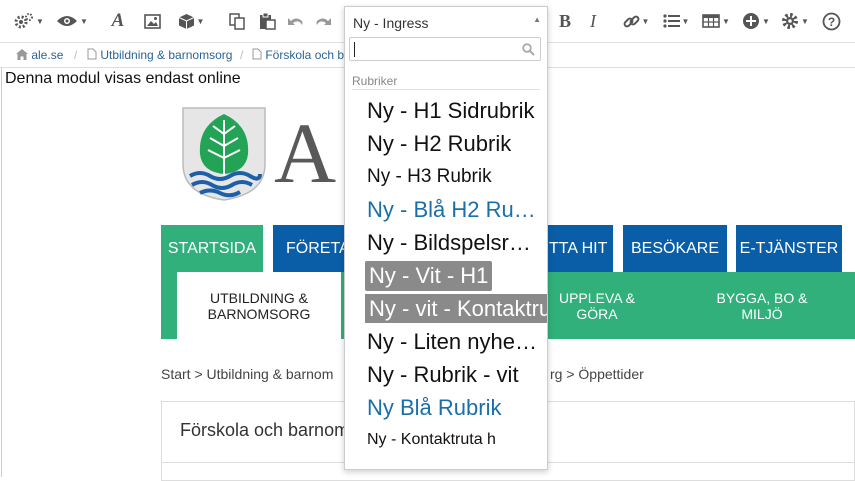 The width and height of the screenshot is (855, 481). What do you see at coordinates (565, 21) in the screenshot?
I see `bold-button: B` at bounding box center [565, 21].